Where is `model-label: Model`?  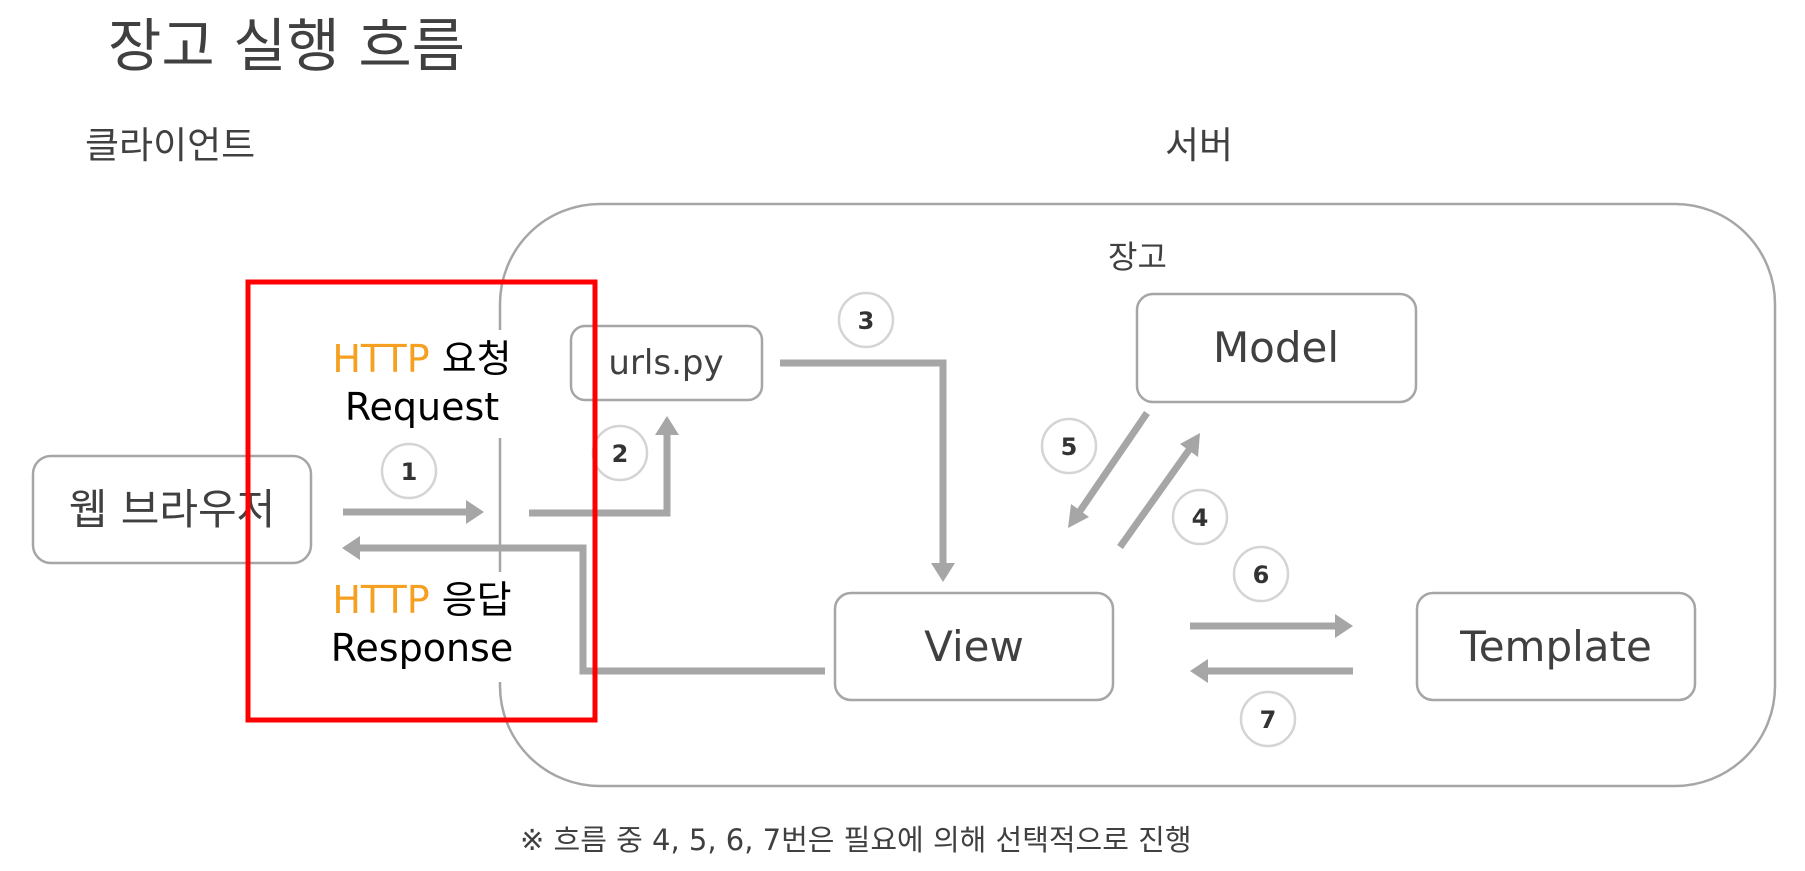
model-label: Model is located at coordinates (1276, 347).